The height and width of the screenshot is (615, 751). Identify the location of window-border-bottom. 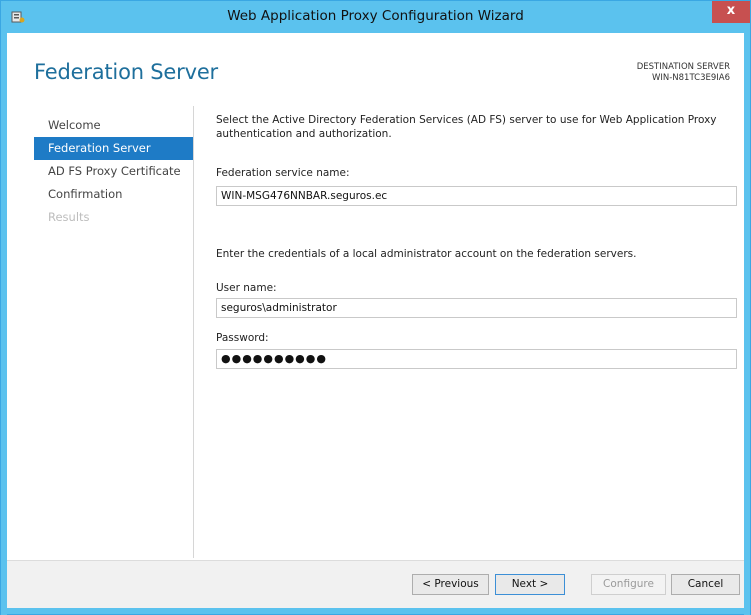
(375, 611).